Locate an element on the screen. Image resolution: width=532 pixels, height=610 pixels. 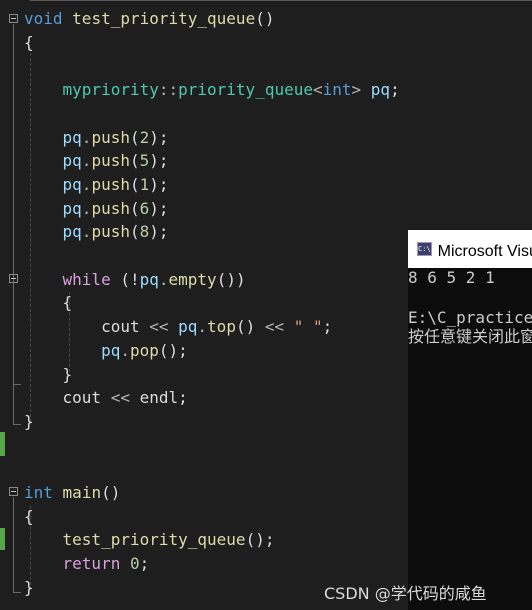
console-path-line: E:\C_practice is located at coordinates (470, 317).